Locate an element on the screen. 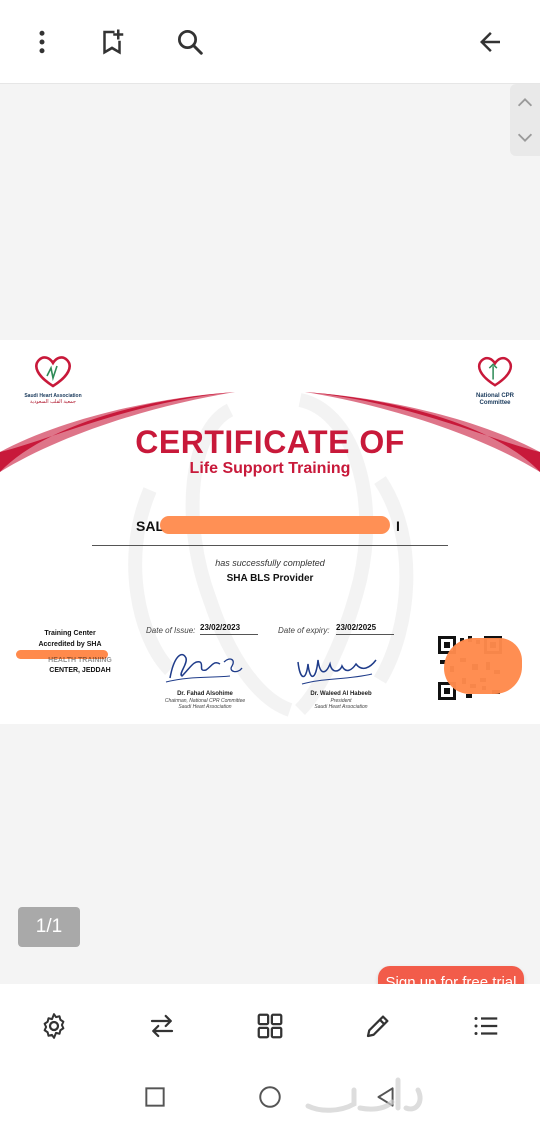  more-options-button is located at coordinates (42, 42).